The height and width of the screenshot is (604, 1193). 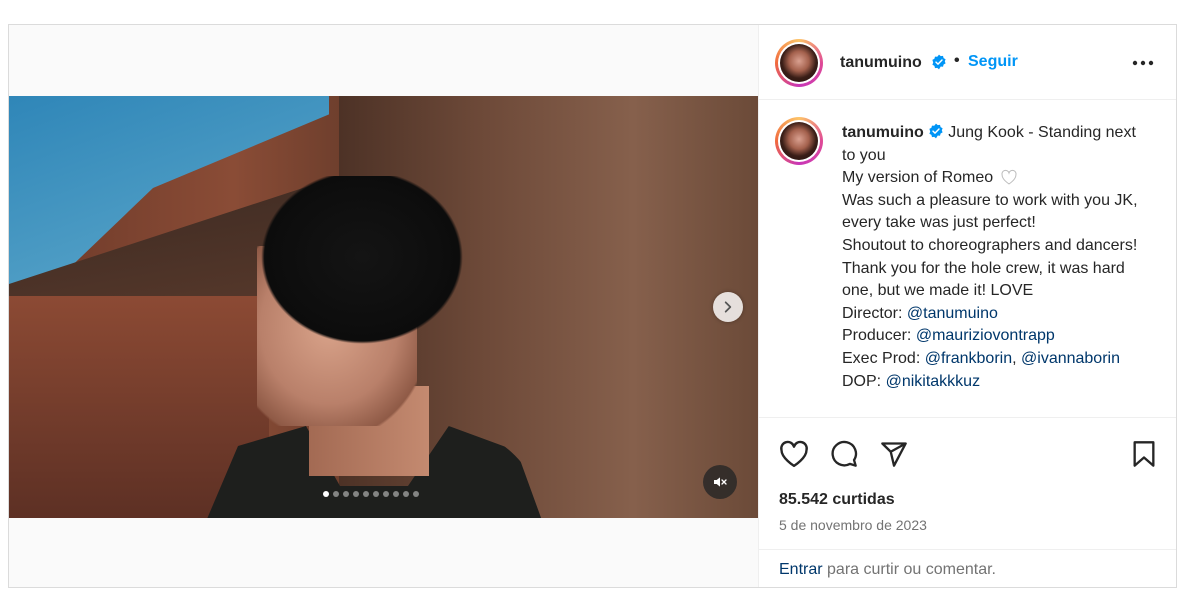 I want to click on comment-bar: Entrar para curtir ou comentar., so click(x=967, y=568).